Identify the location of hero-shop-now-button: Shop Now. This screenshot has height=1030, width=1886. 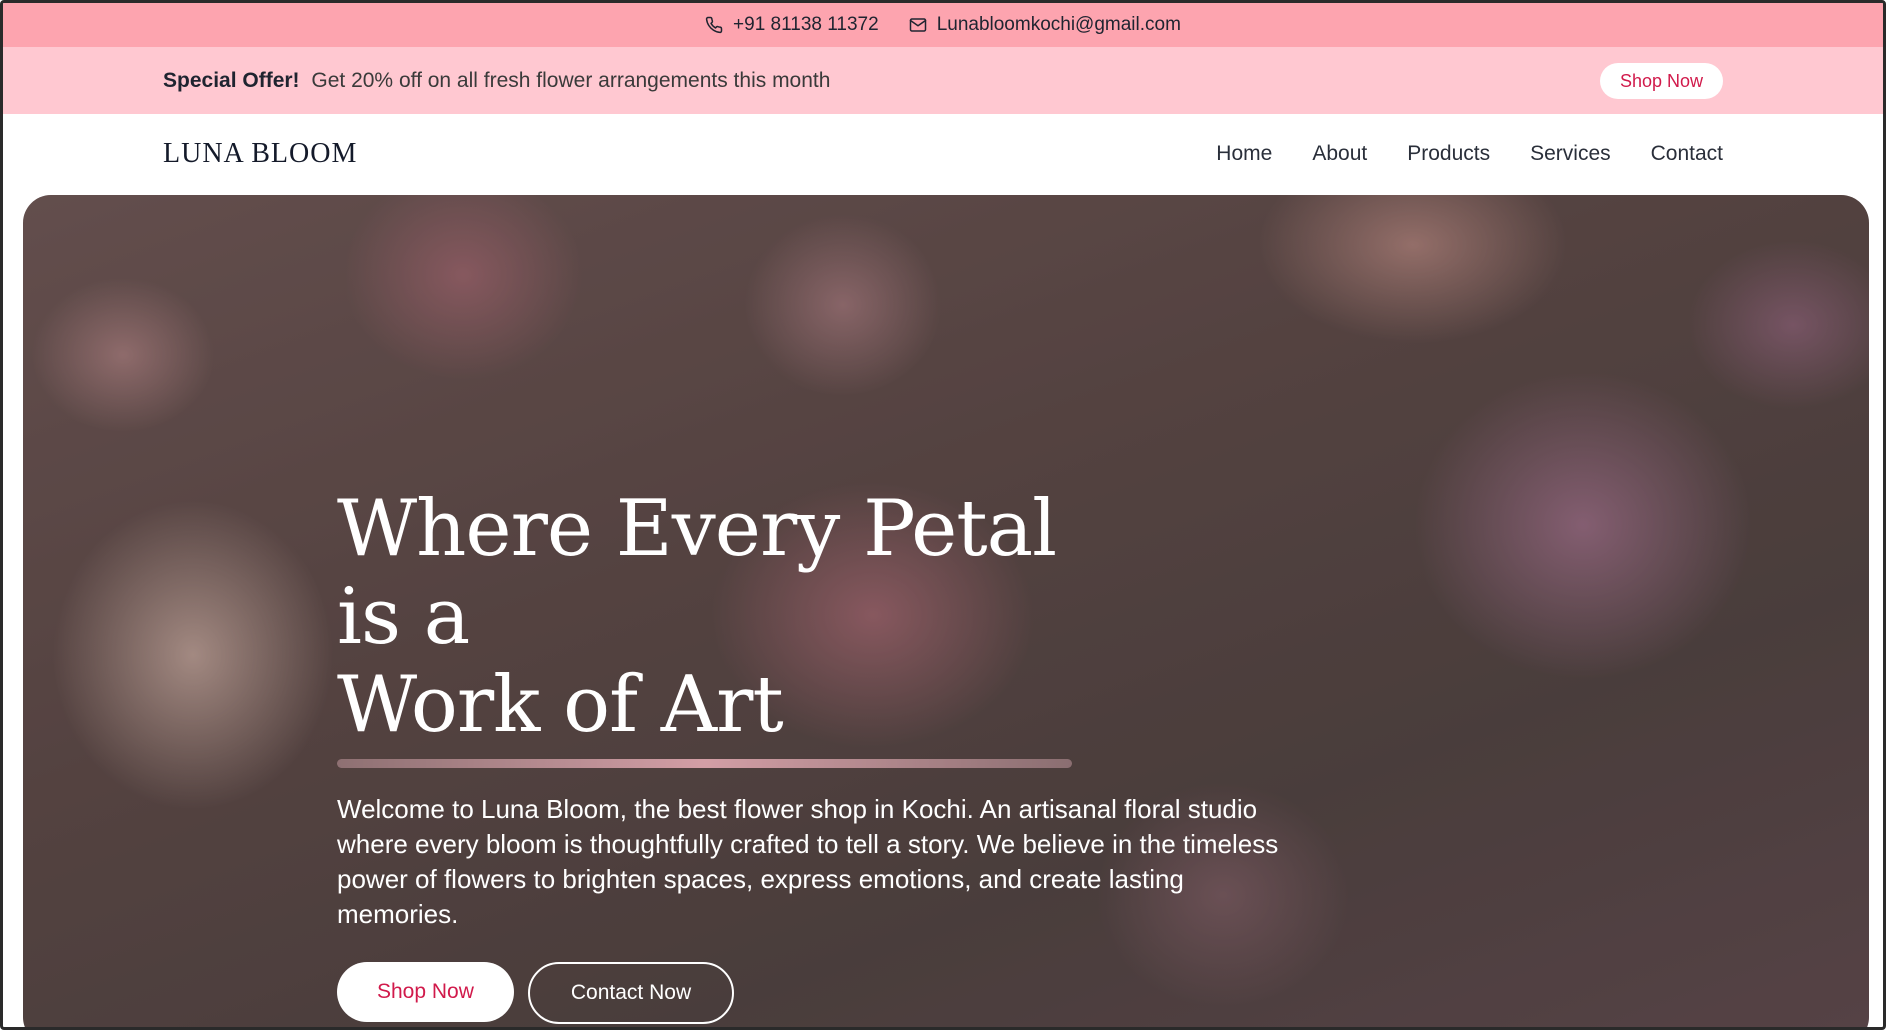
(425, 992).